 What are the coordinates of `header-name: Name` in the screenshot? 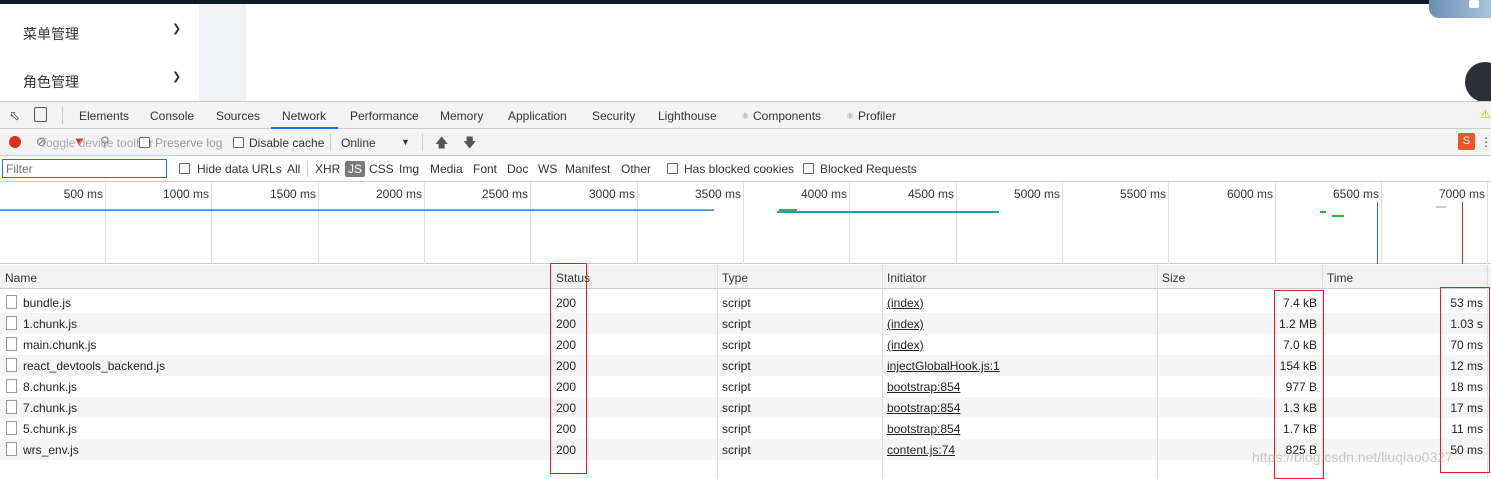 It's located at (21, 278).